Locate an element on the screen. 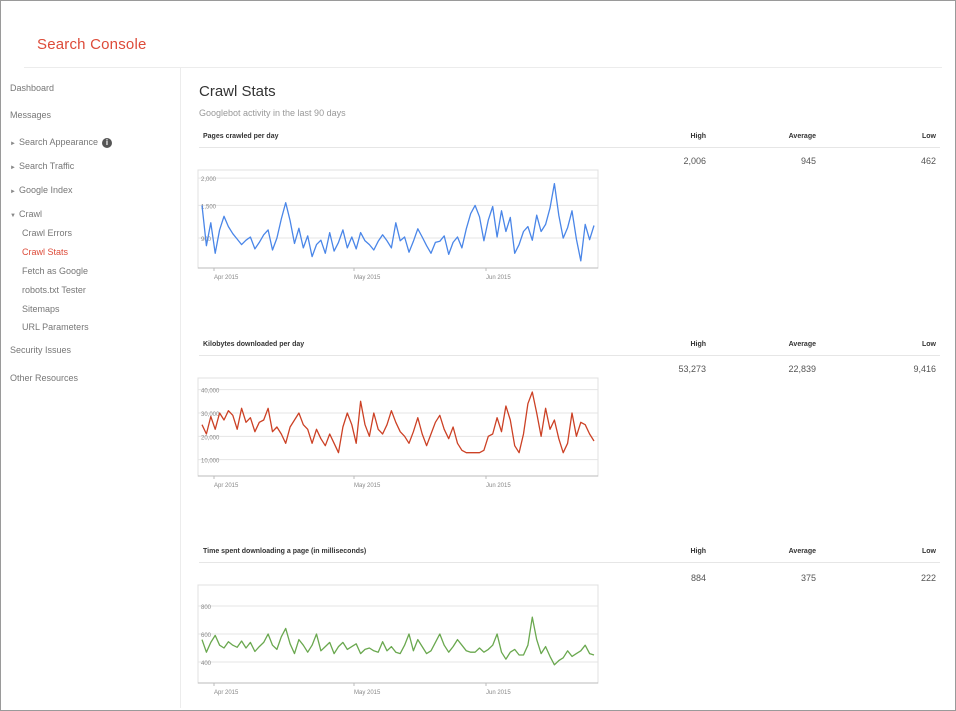 The image size is (956, 711). sidebar-item-label: Search Traffic is located at coordinates (46, 166).